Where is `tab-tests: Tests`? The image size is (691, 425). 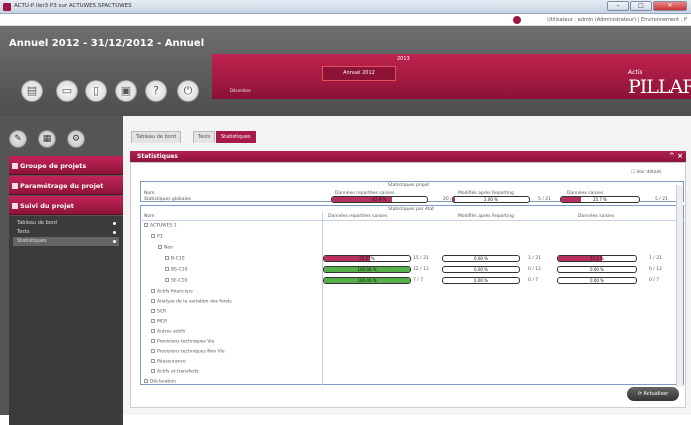
tab-tests: Tests is located at coordinates (204, 137).